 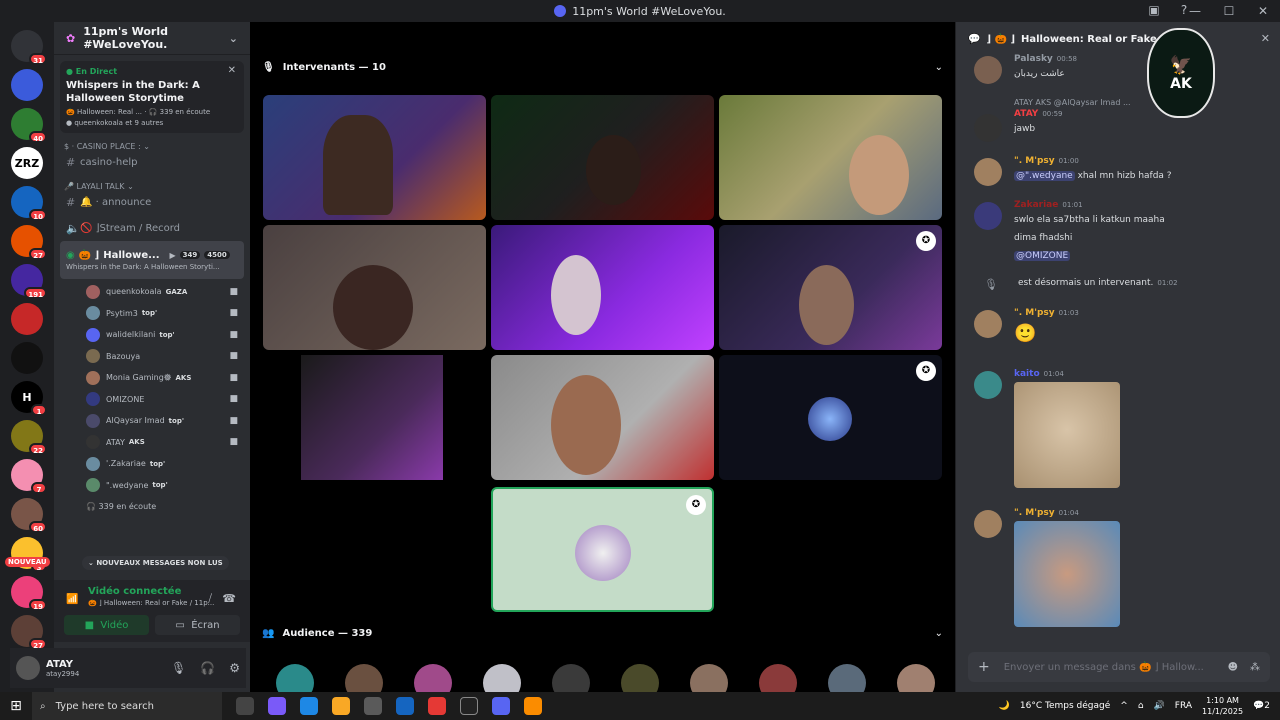 I want to click on voice-member: walidelkilani top' ■, so click(x=152, y=335).